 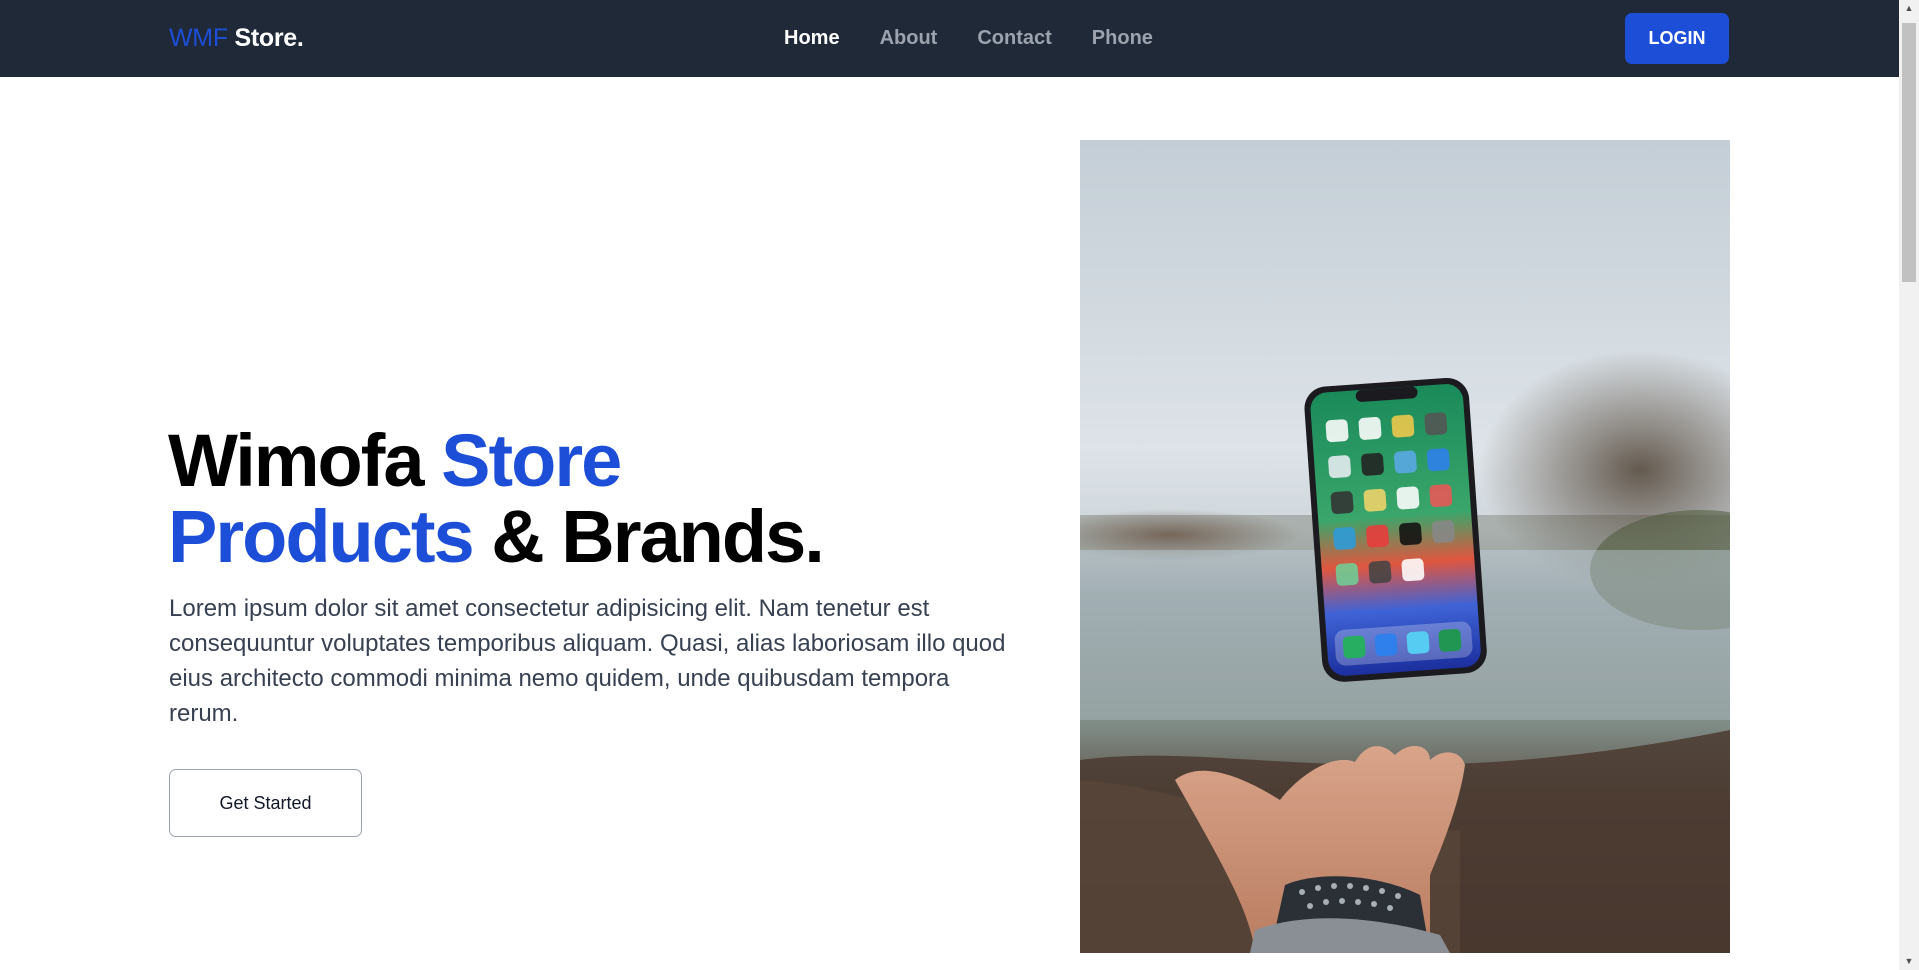 What do you see at coordinates (648, 536) in the screenshot?
I see `hero-title-brands: & Brands.` at bounding box center [648, 536].